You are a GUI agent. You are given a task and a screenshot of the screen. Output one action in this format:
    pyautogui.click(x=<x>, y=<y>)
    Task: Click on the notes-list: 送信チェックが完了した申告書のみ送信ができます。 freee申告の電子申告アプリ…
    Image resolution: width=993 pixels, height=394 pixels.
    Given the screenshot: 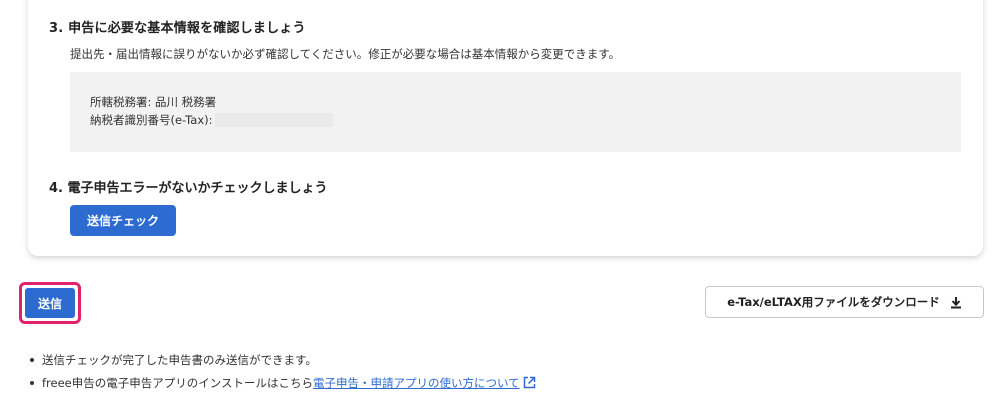 What is the action you would take?
    pyautogui.click(x=283, y=371)
    